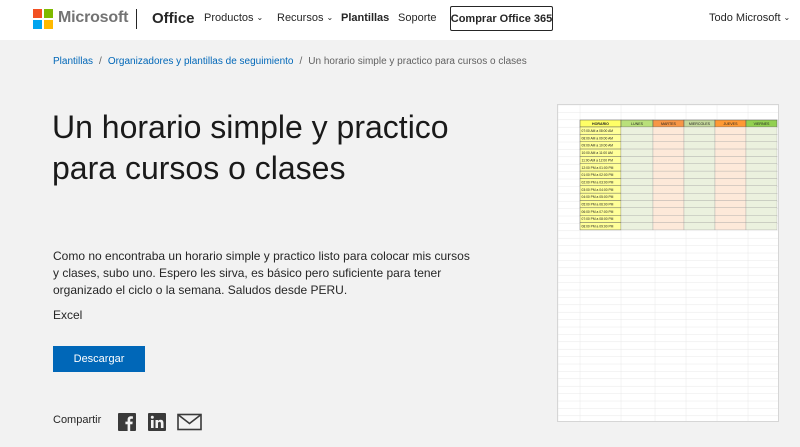  Describe the element at coordinates (173, 18) in the screenshot. I see `office-link: Office` at that location.